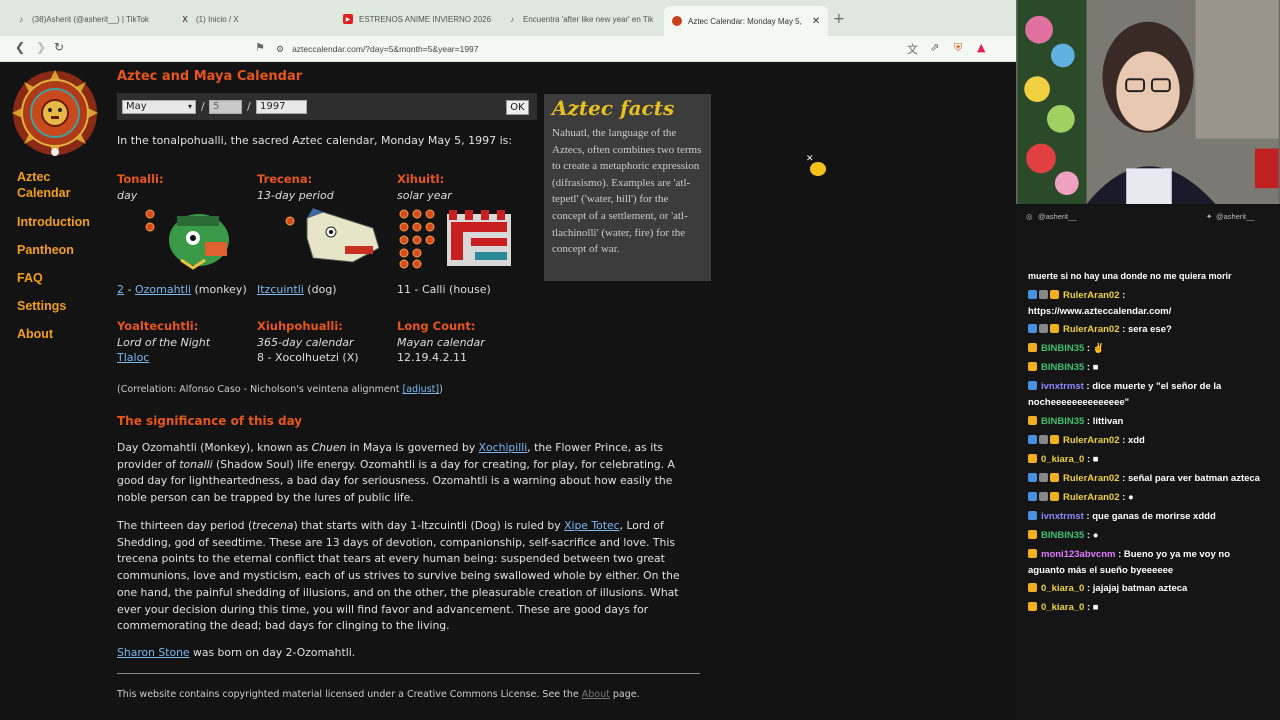  I want to click on ozomahtli-link: Ozomahtli, so click(163, 289).